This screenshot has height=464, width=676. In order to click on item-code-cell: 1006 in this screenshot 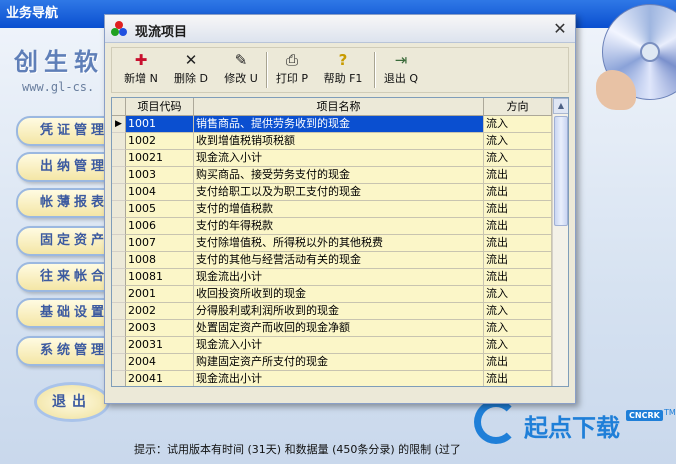, I will do `click(160, 226)`.